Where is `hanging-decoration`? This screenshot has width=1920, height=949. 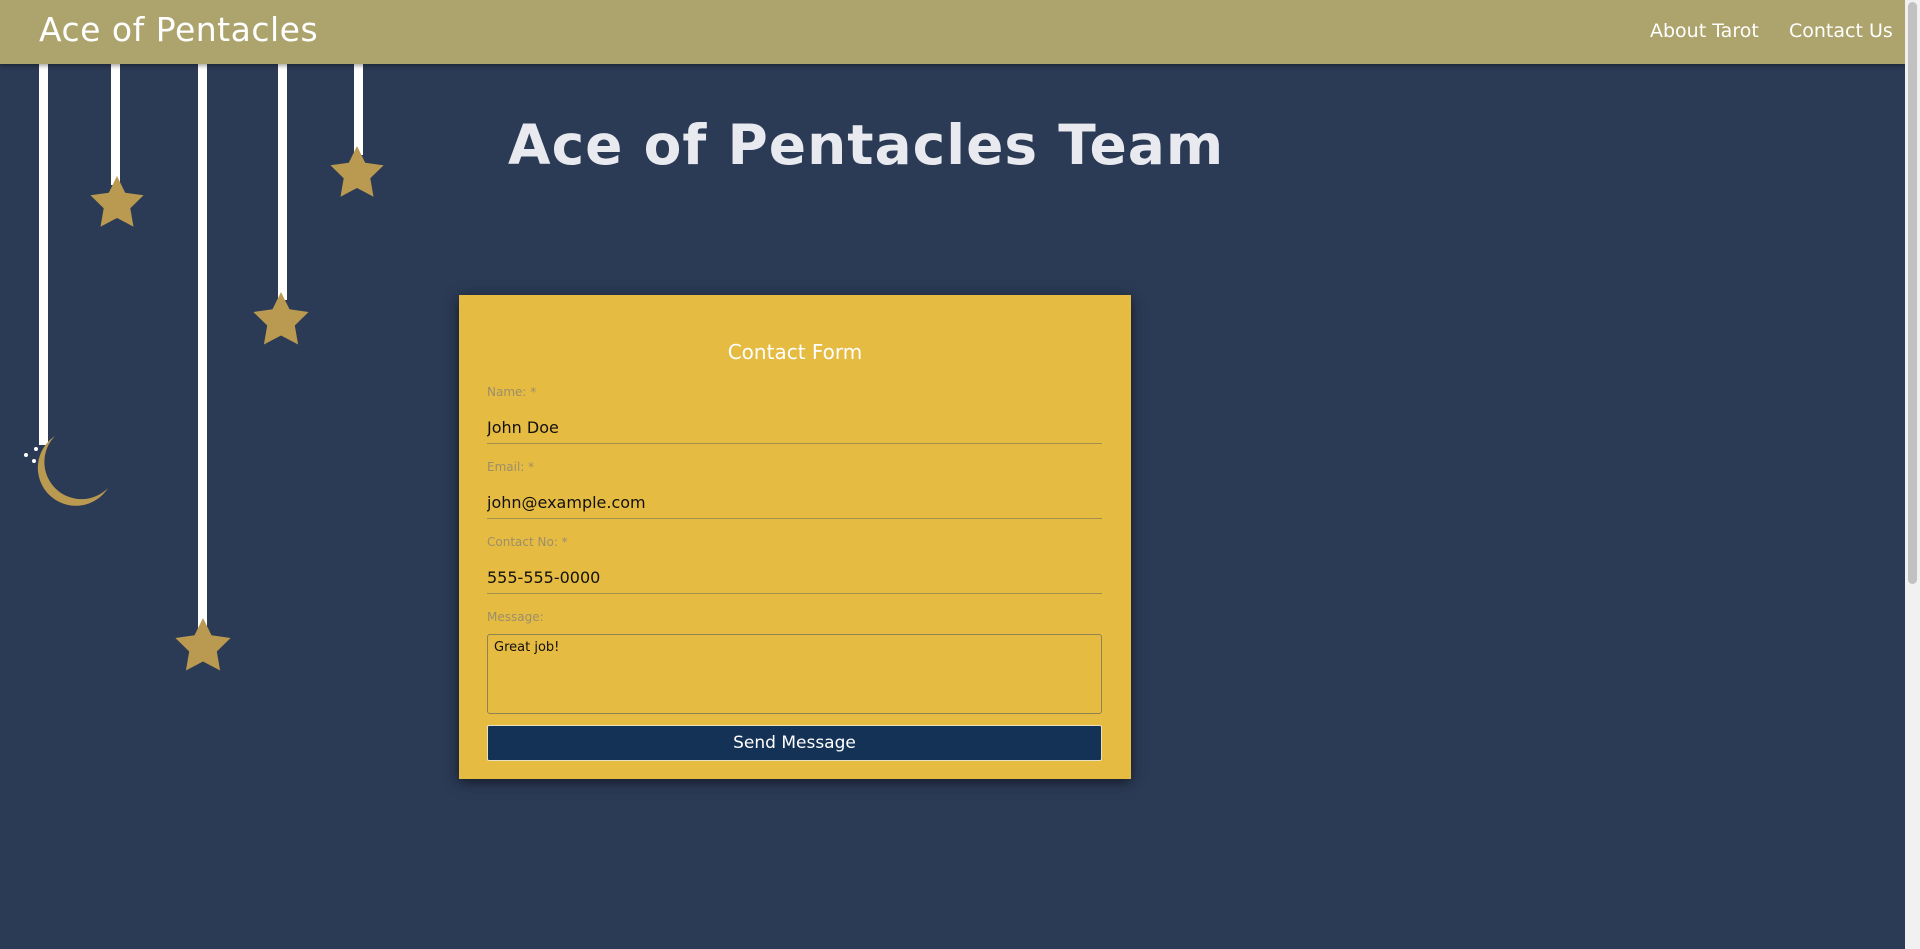
hanging-decoration is located at coordinates (204, 365).